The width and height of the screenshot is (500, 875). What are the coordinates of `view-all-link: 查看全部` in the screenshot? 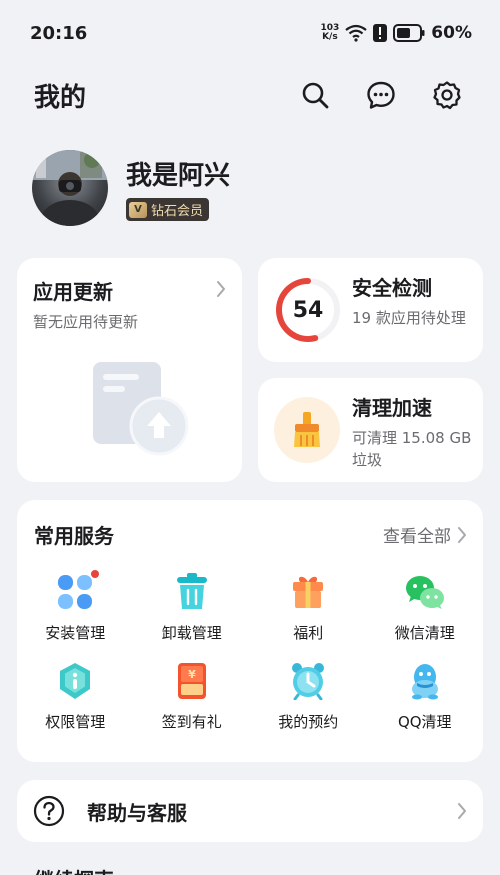 It's located at (425, 534).